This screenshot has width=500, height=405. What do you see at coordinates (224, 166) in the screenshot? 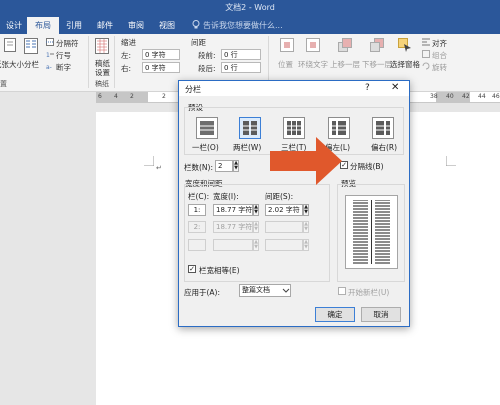
I see `columns-count-input: 2` at bounding box center [224, 166].